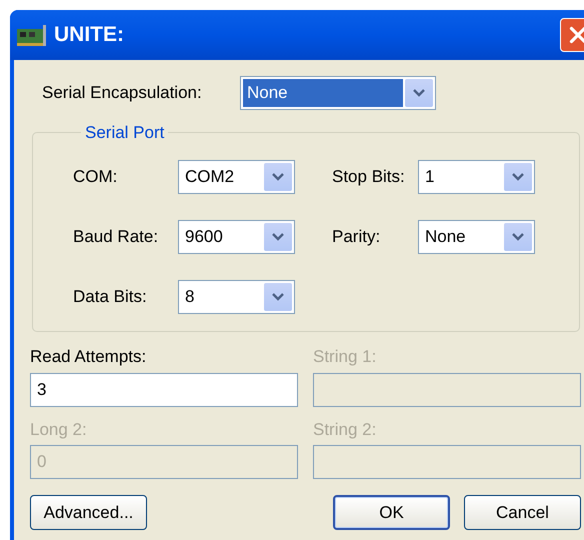 The height and width of the screenshot is (540, 584). Describe the element at coordinates (125, 133) in the screenshot. I see `group-title: Serial Port` at that location.